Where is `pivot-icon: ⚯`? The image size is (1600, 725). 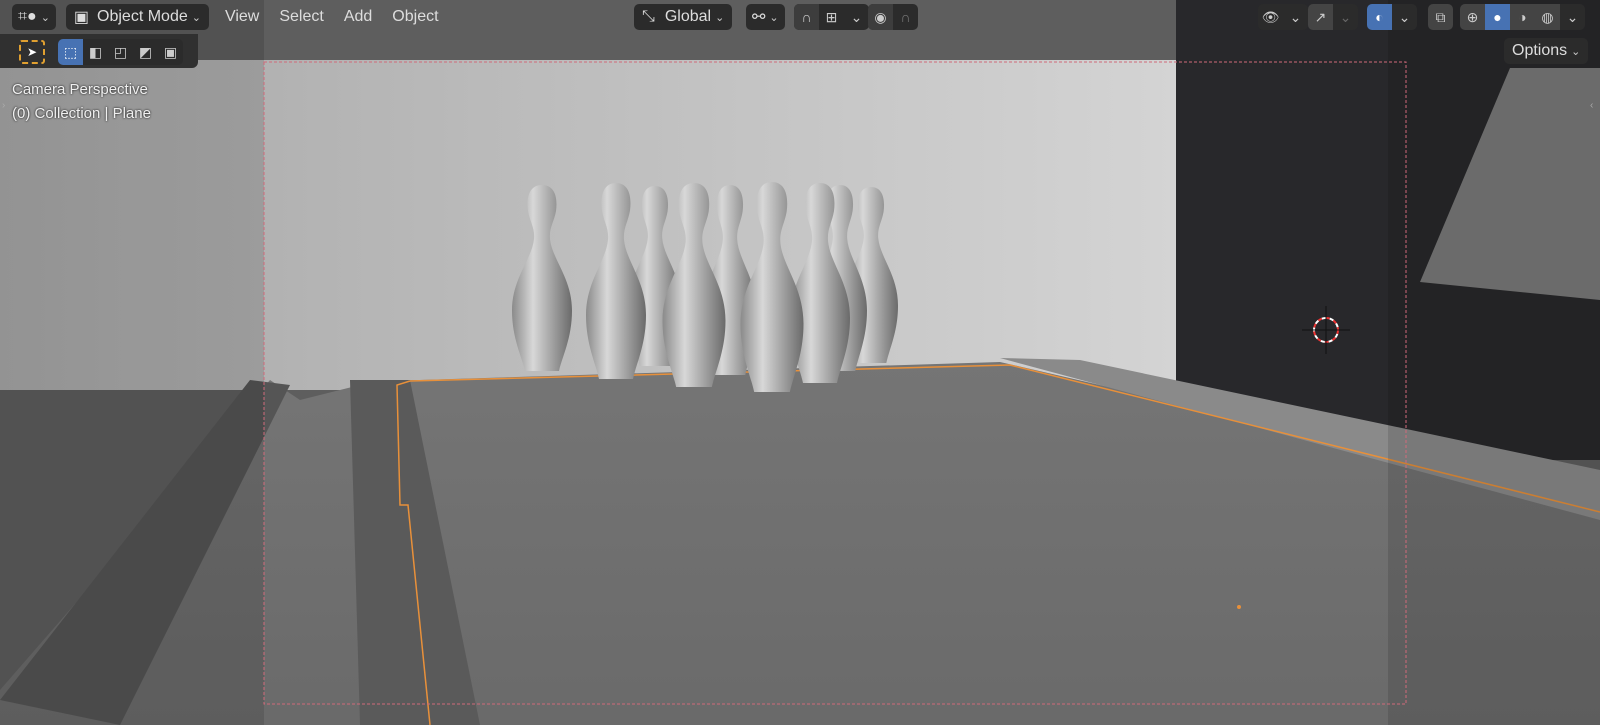 pivot-icon: ⚯ is located at coordinates (759, 17).